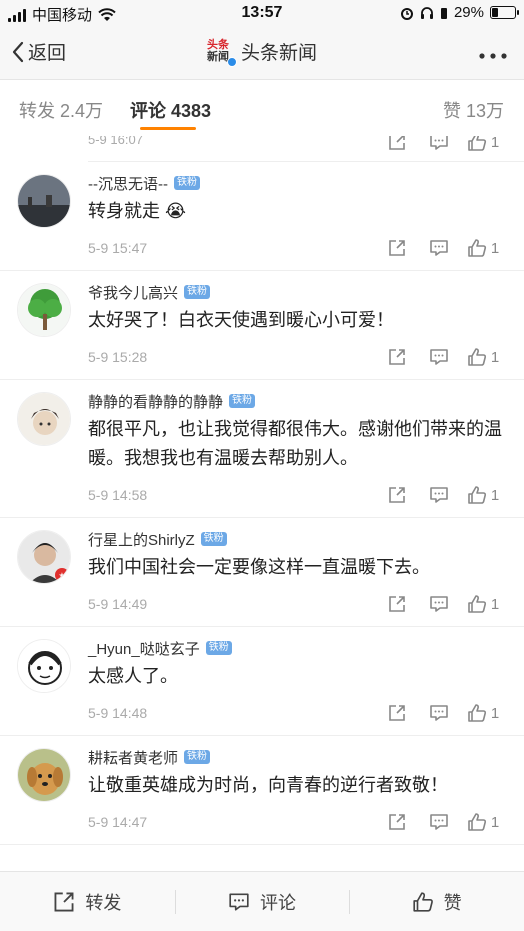 The image size is (524, 931). Describe the element at coordinates (217, 44) in the screenshot. I see `logo-line1: 头条` at that location.